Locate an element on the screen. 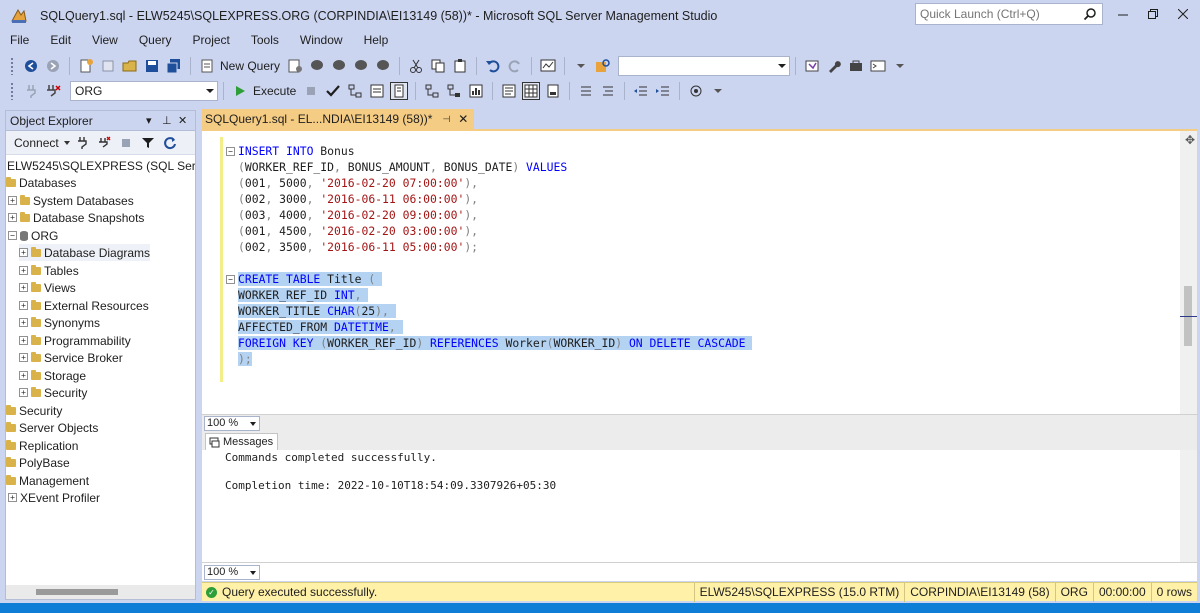 The height and width of the screenshot is (613, 1200). dmx-query-icon is located at coordinates (339, 66).